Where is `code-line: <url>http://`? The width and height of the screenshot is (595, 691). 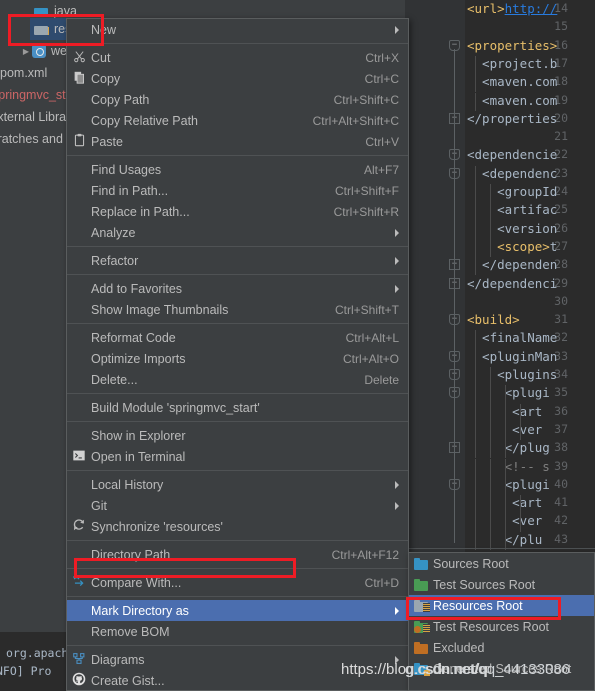 code-line: <url>http:// is located at coordinates (512, 8).